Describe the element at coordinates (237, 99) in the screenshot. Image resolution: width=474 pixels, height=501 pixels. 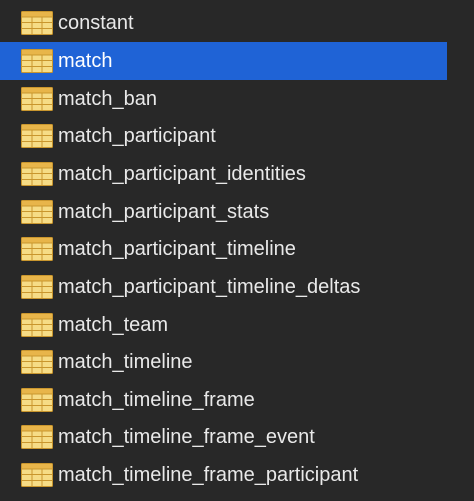
I see `table-row-match-ban: match_ban` at that location.